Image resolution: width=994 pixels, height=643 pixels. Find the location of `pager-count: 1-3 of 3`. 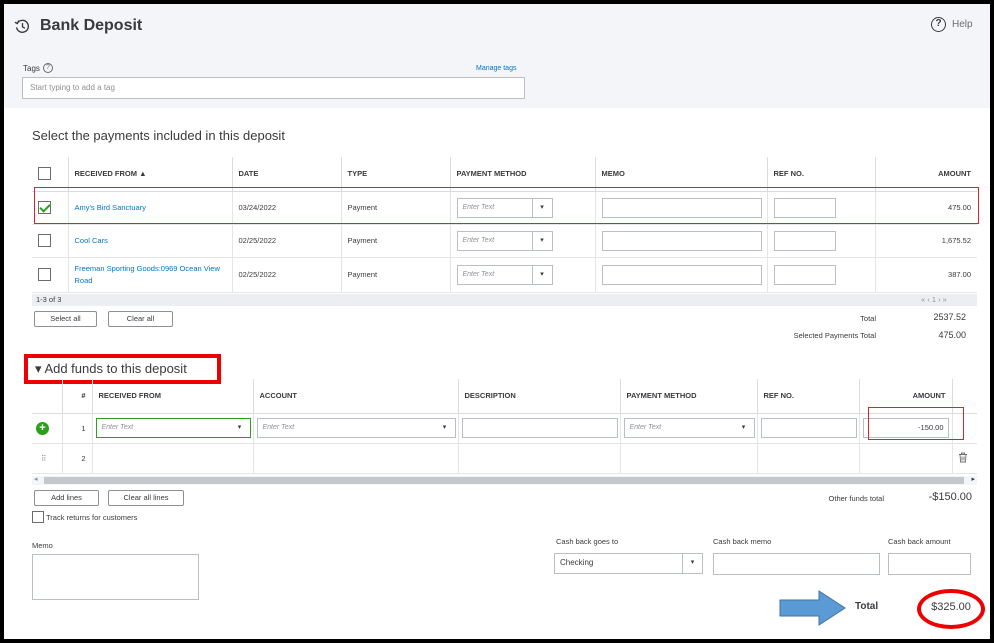

pager-count: 1-3 of 3 is located at coordinates (504, 300).